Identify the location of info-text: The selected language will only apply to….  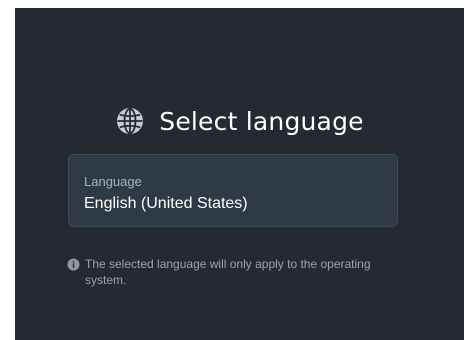
(228, 272).